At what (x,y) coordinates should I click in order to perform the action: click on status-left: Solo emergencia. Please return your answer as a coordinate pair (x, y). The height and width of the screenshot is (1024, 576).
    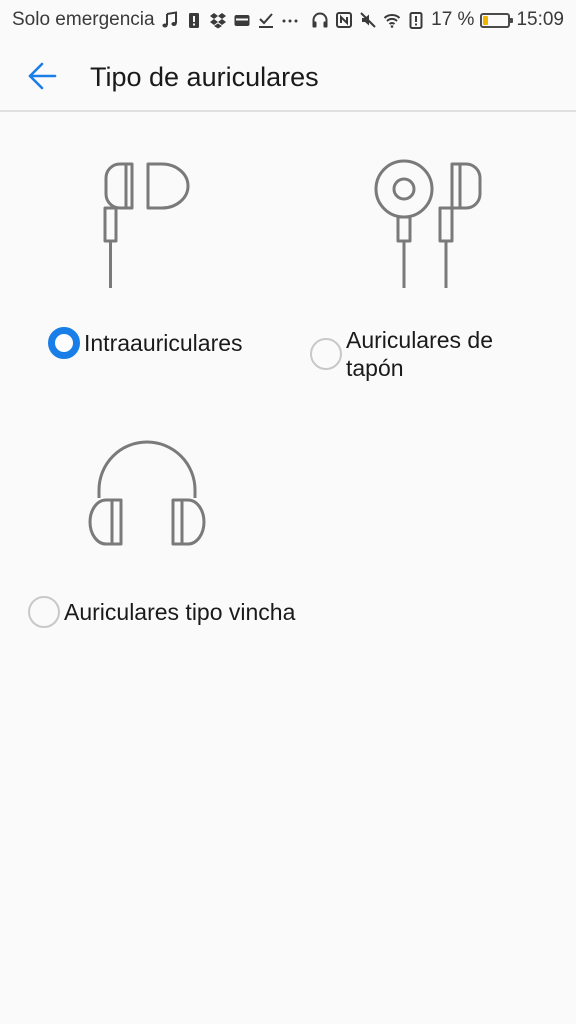
    Looking at the image, I should click on (155, 20).